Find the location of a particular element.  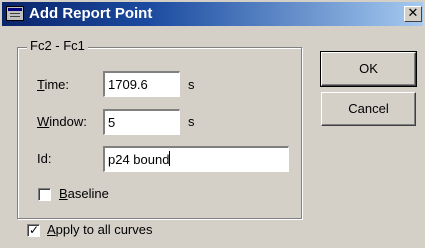

apply-all-label: Apply to all curves is located at coordinates (100, 230).